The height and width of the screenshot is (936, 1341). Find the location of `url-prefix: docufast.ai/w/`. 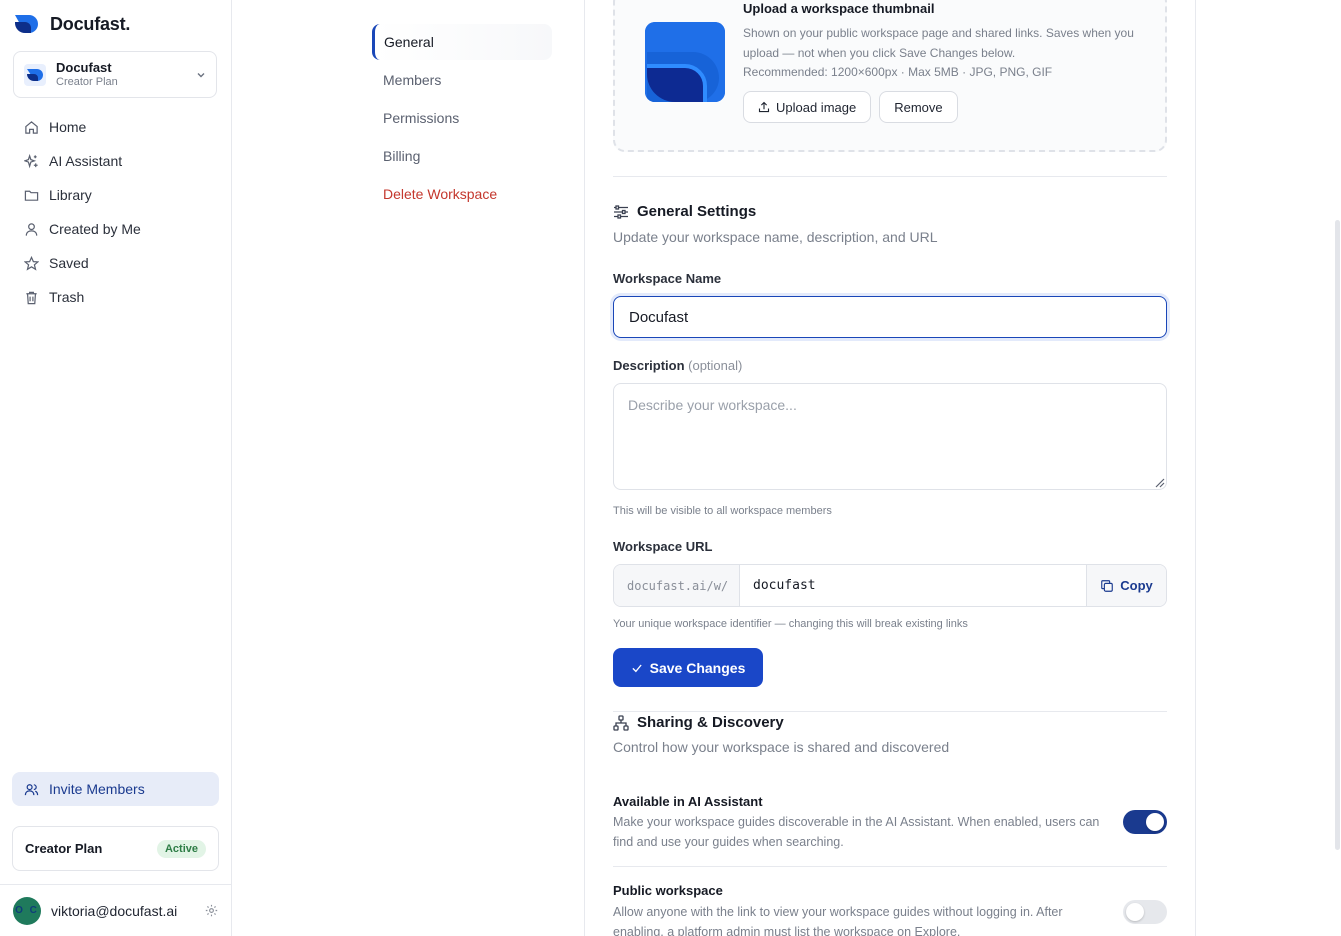

url-prefix: docufast.ai/w/ is located at coordinates (677, 585).